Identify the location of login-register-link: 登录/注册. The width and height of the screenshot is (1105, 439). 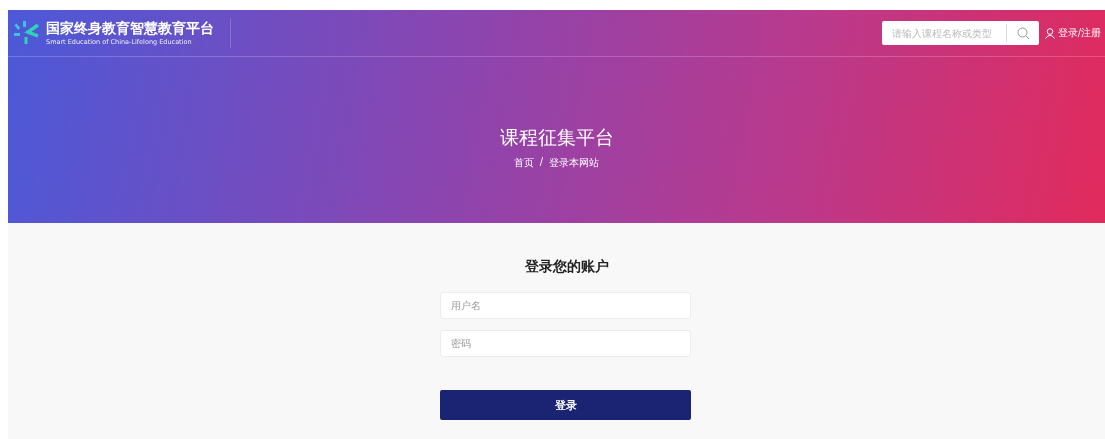
(1072, 33).